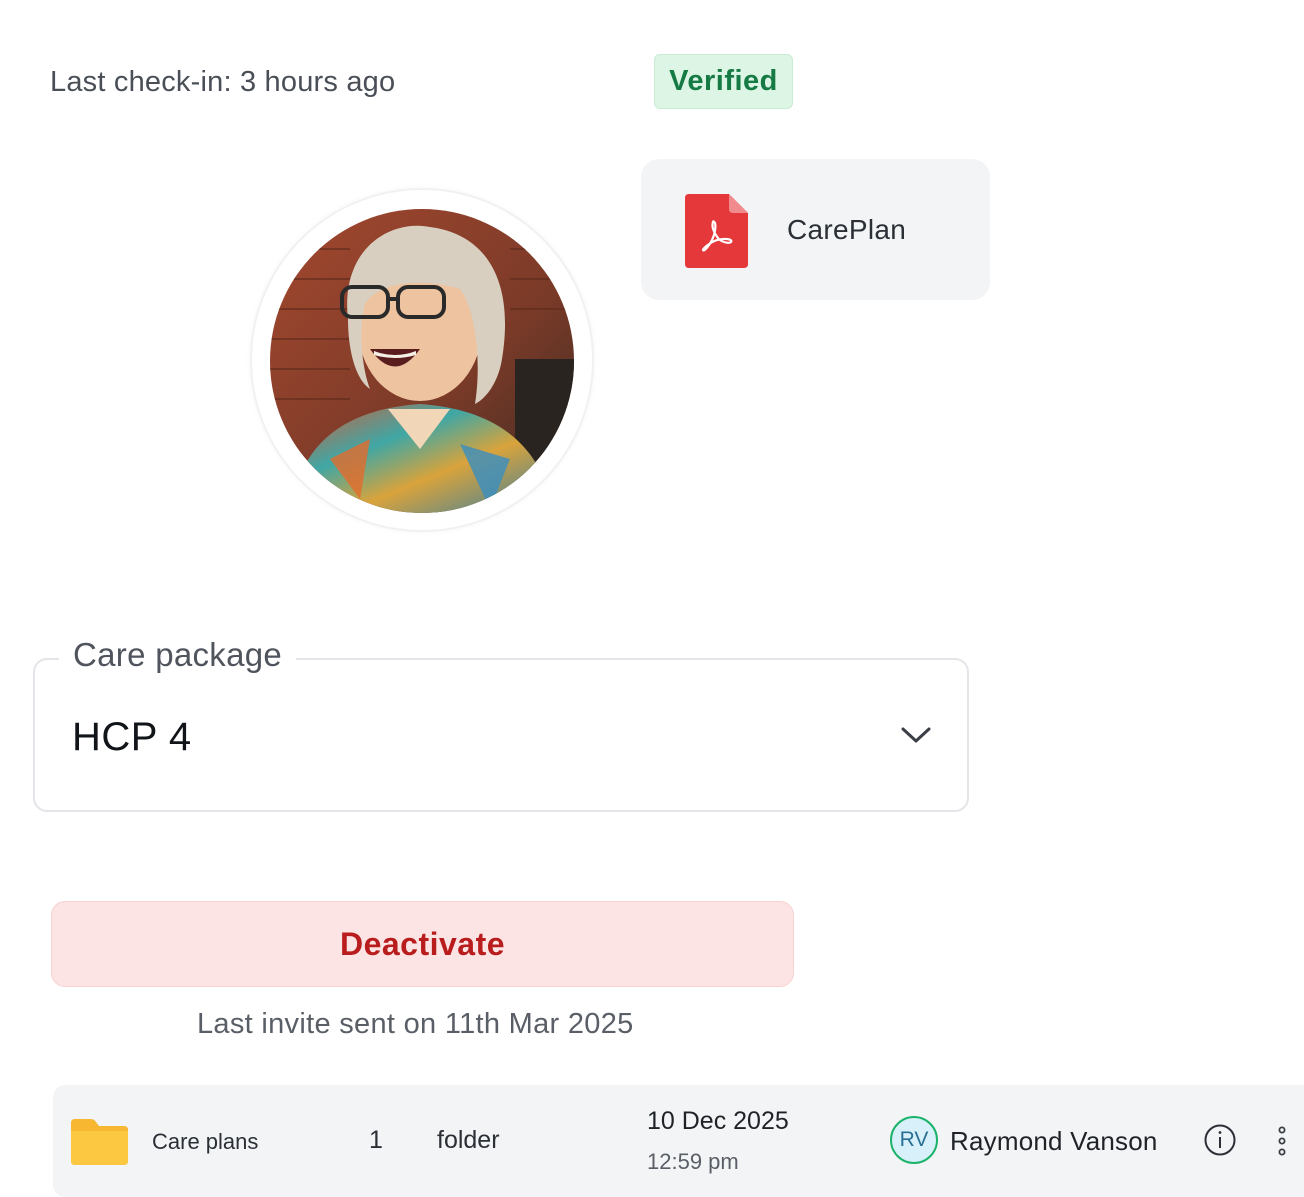 This screenshot has height=1197, width=1304. I want to click on row-item-count: 1, so click(376, 1140).